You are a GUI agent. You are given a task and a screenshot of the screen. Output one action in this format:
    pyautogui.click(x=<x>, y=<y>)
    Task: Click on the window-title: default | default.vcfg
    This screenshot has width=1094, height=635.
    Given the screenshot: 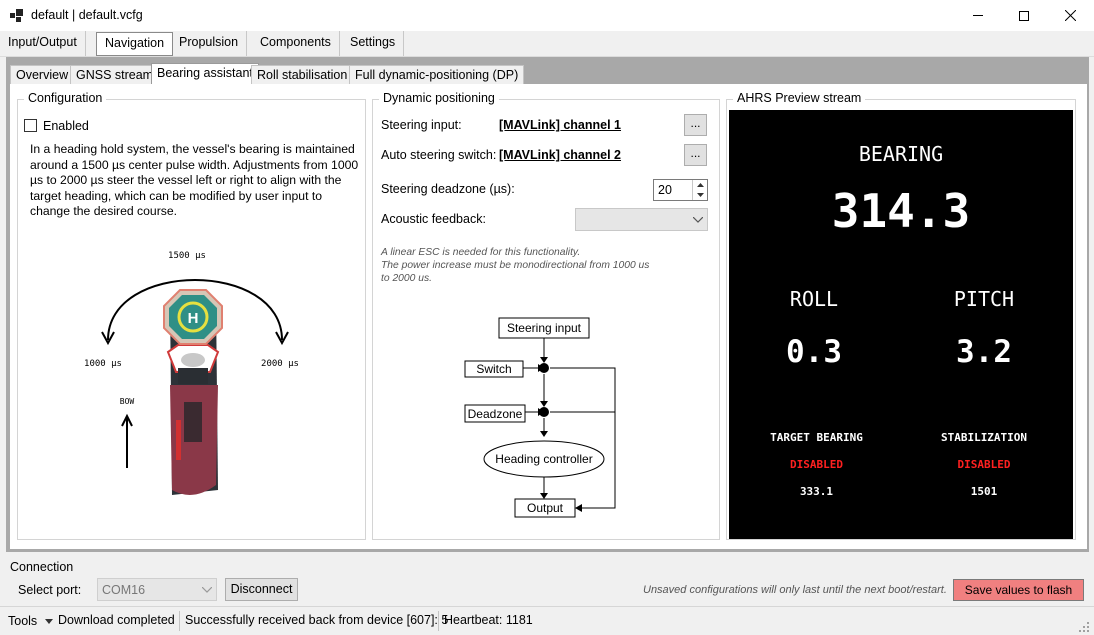 What is the action you would take?
    pyautogui.click(x=87, y=15)
    